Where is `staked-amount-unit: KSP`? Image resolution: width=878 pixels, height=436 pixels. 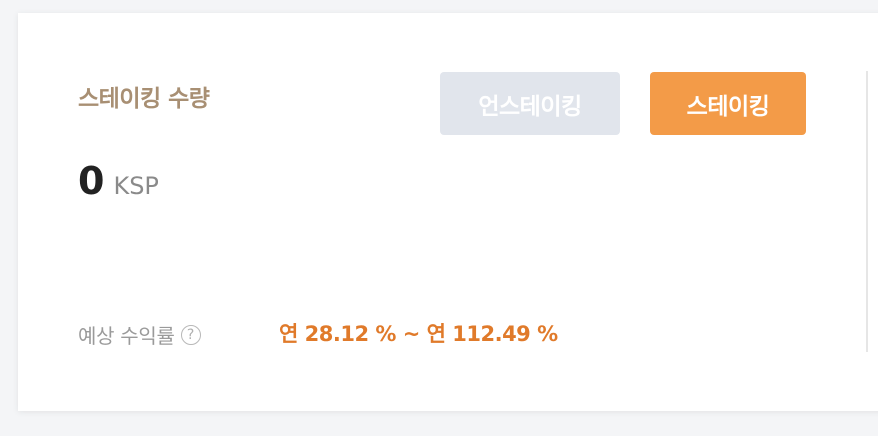
staked-amount-unit: KSP is located at coordinates (136, 186).